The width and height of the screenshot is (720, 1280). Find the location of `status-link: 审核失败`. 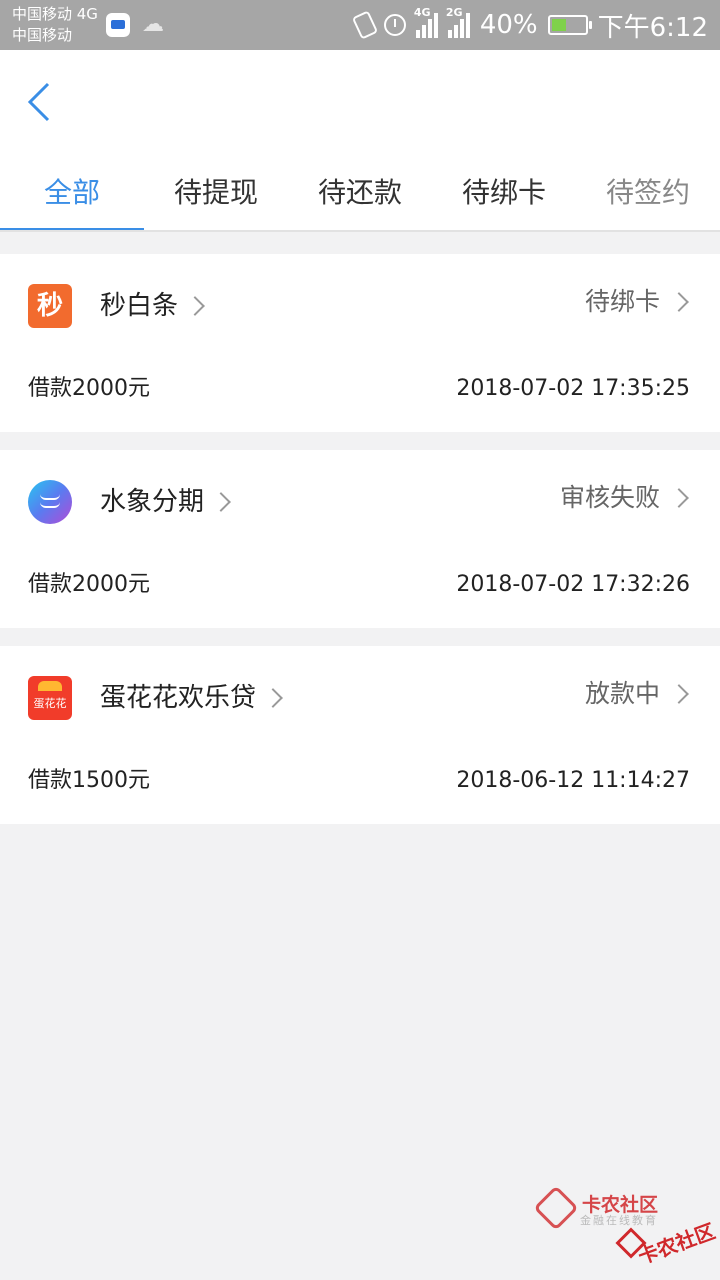

status-link: 审核失败 is located at coordinates (625, 498).